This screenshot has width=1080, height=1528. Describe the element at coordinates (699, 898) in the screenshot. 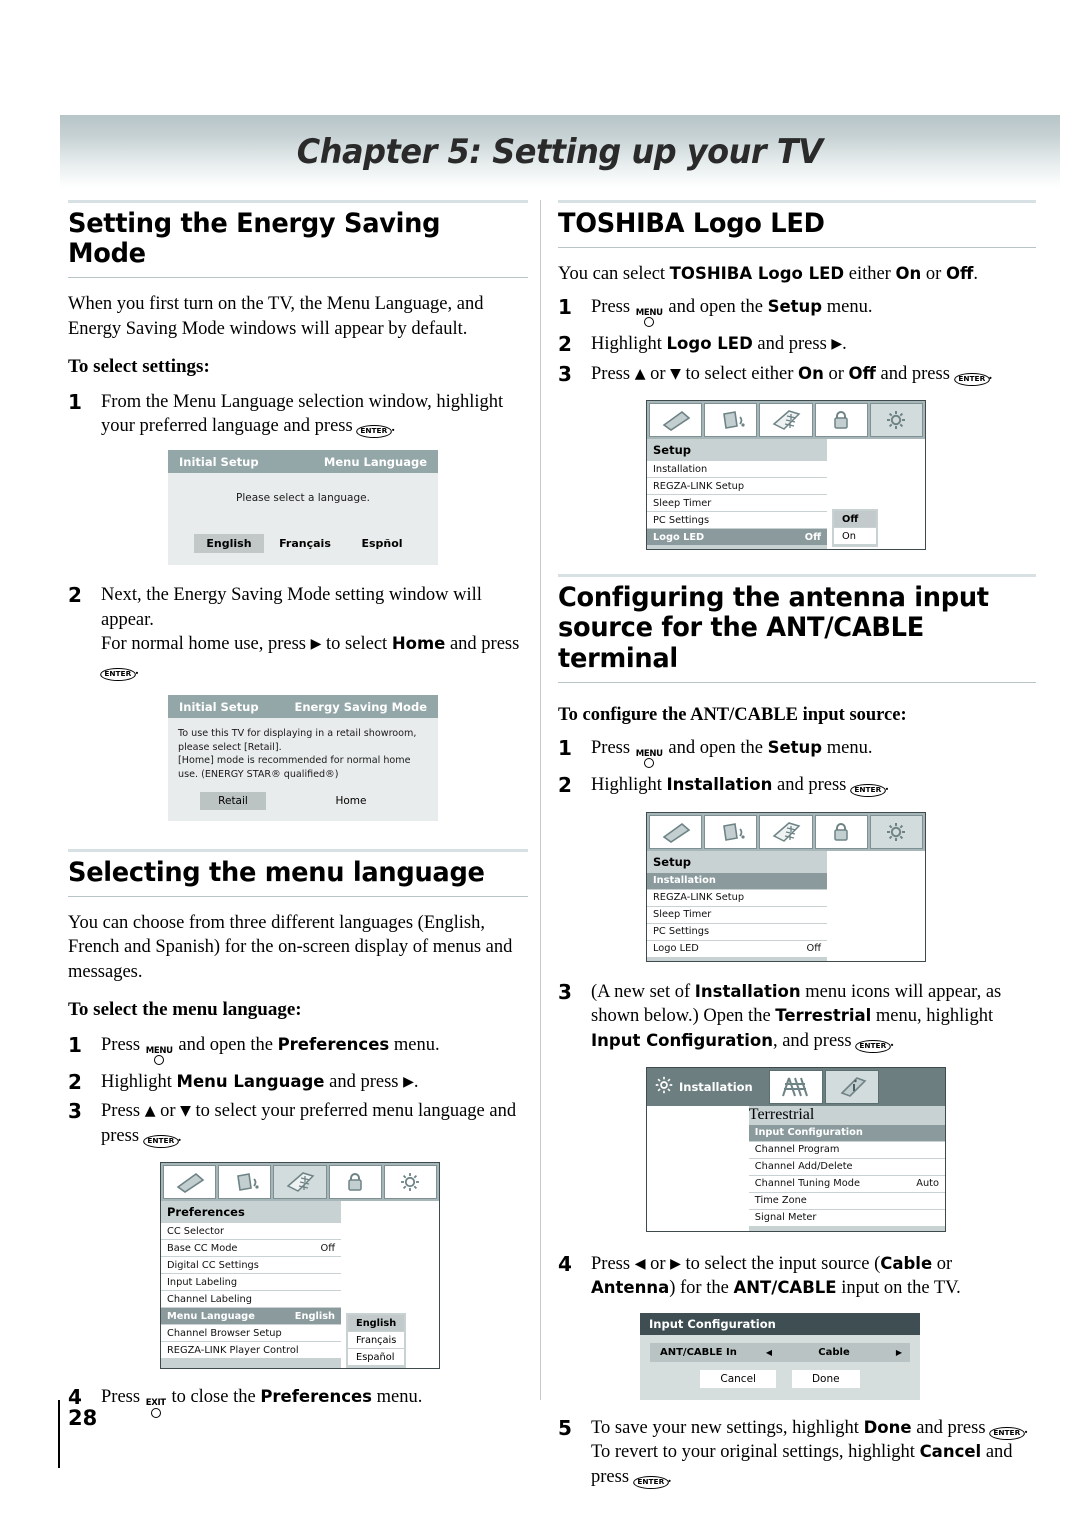

I see `row-label: REGZA-LINK Setup` at that location.